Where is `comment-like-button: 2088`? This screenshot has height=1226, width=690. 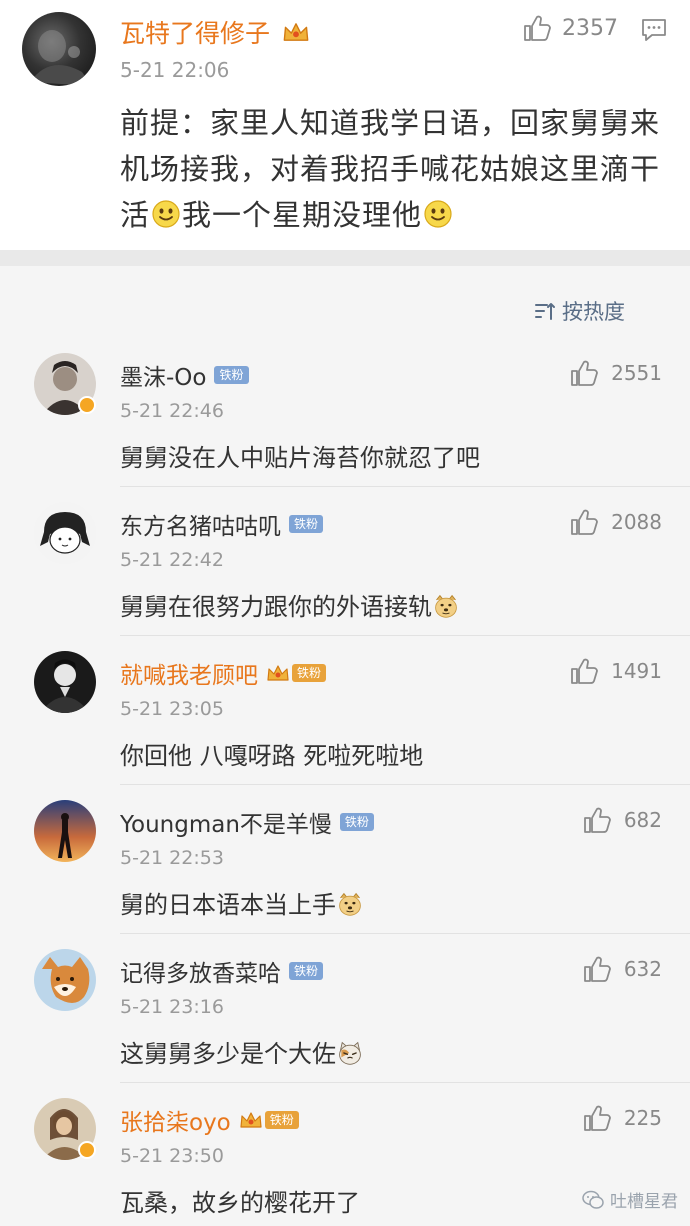 comment-like-button: 2088 is located at coordinates (615, 522).